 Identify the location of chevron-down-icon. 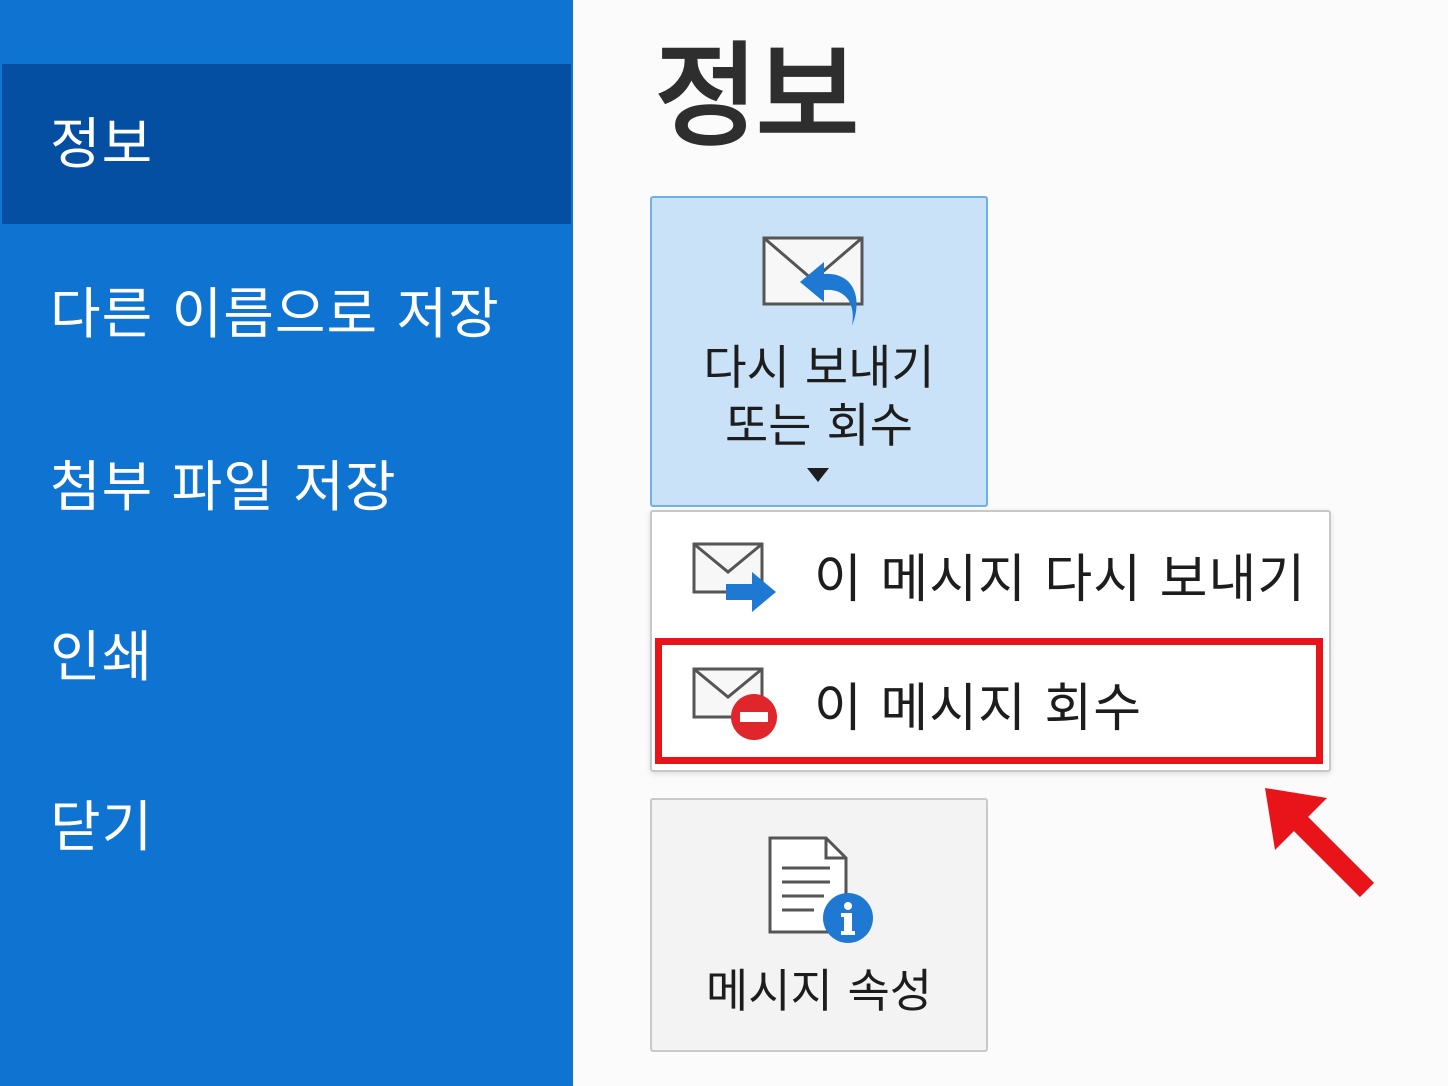
(818, 475).